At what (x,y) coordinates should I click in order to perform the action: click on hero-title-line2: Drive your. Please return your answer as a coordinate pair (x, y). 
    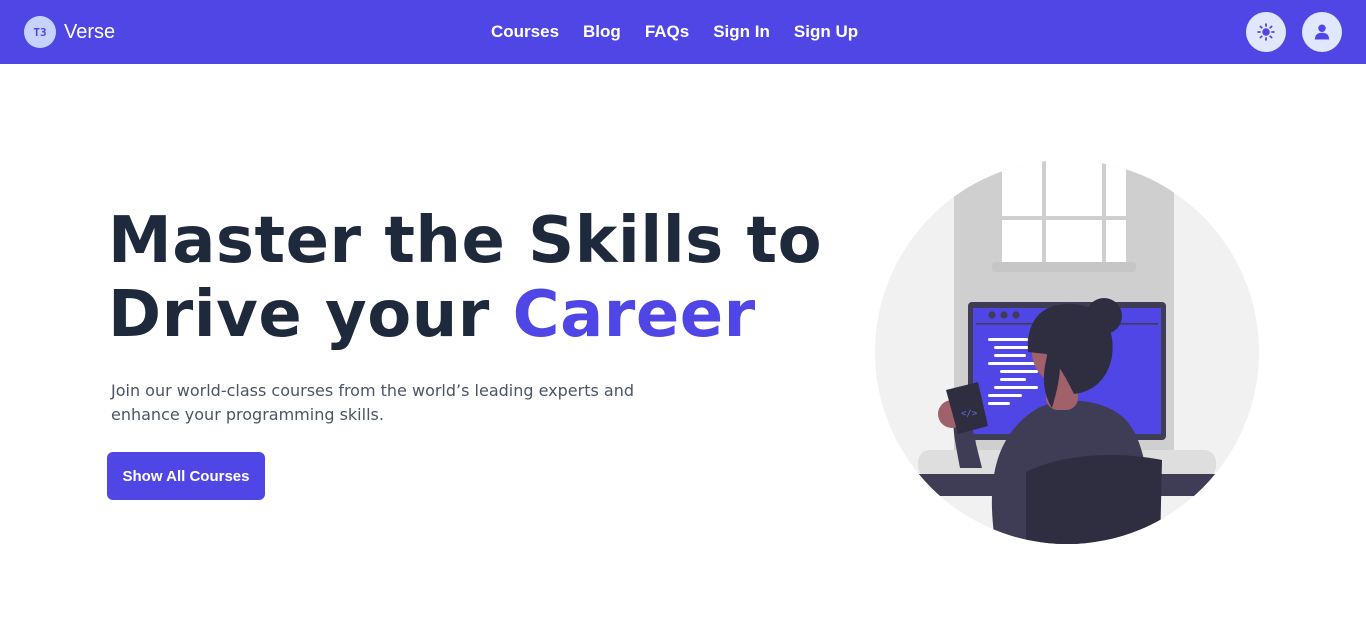
    Looking at the image, I should click on (310, 315).